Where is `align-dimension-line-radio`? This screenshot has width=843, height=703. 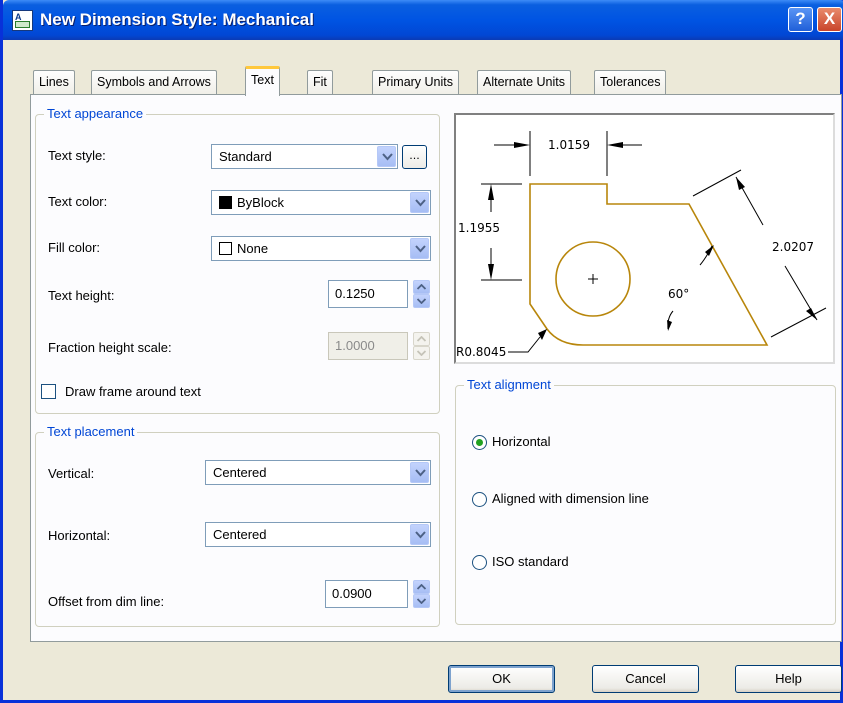 align-dimension-line-radio is located at coordinates (479, 499).